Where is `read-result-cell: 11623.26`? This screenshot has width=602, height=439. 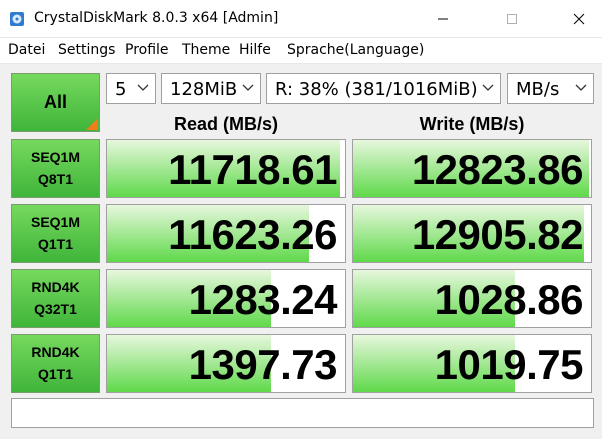 read-result-cell: 11623.26 is located at coordinates (226, 233).